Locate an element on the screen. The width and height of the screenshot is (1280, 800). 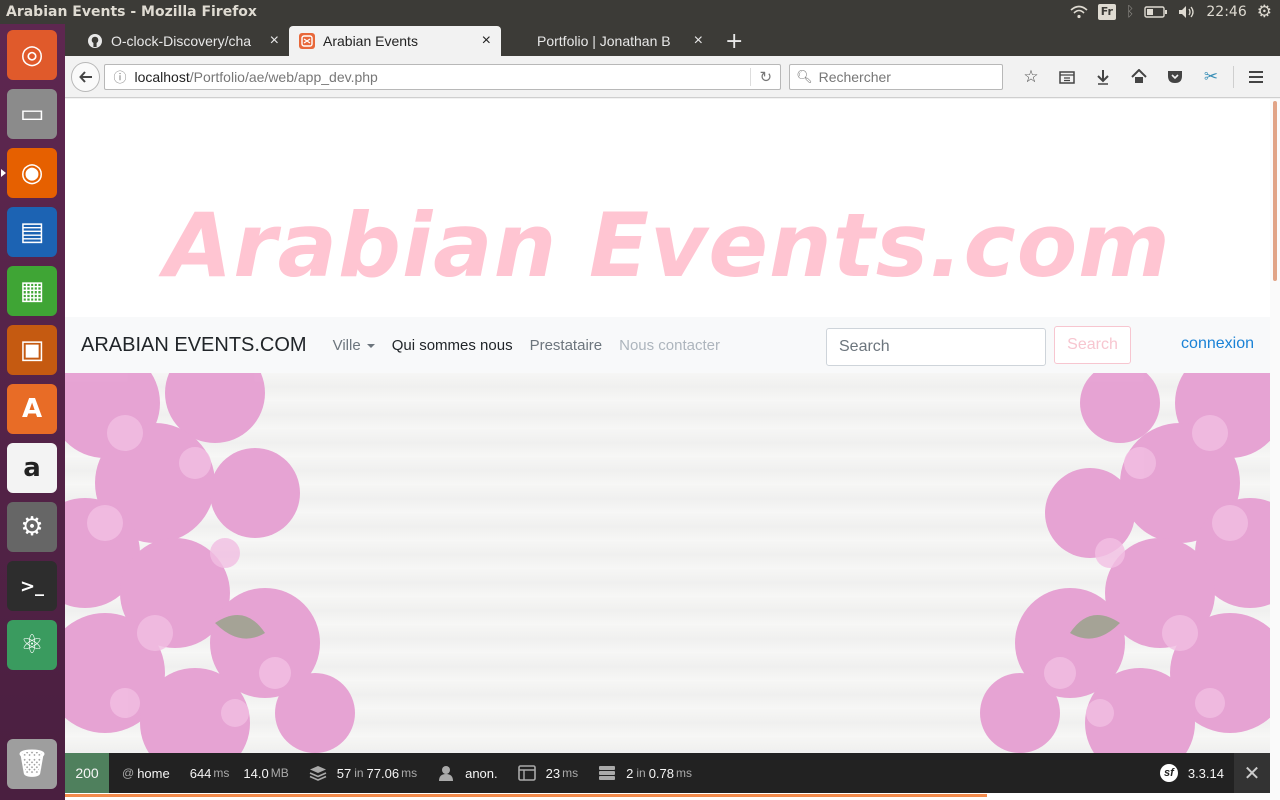
memory-unit: MB is located at coordinates (279, 773).